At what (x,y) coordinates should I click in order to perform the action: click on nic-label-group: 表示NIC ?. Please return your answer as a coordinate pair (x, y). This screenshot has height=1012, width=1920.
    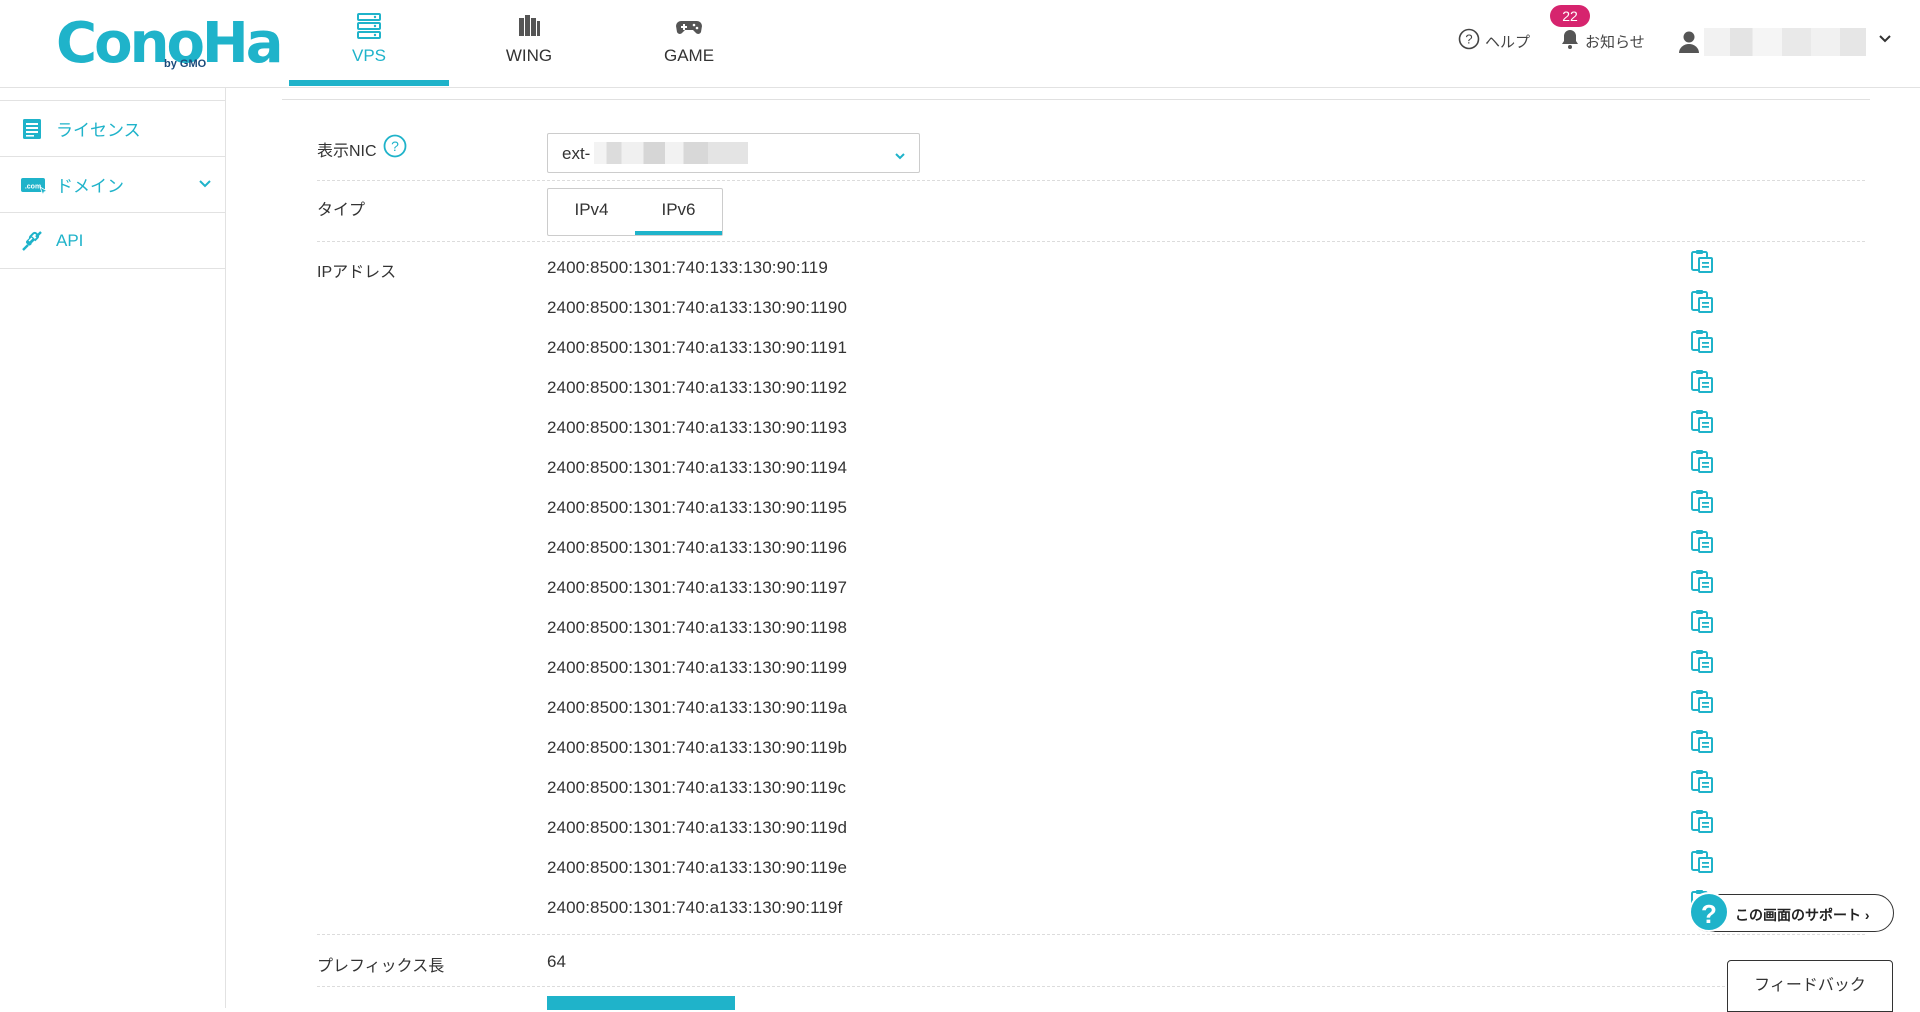
    Looking at the image, I should click on (362, 148).